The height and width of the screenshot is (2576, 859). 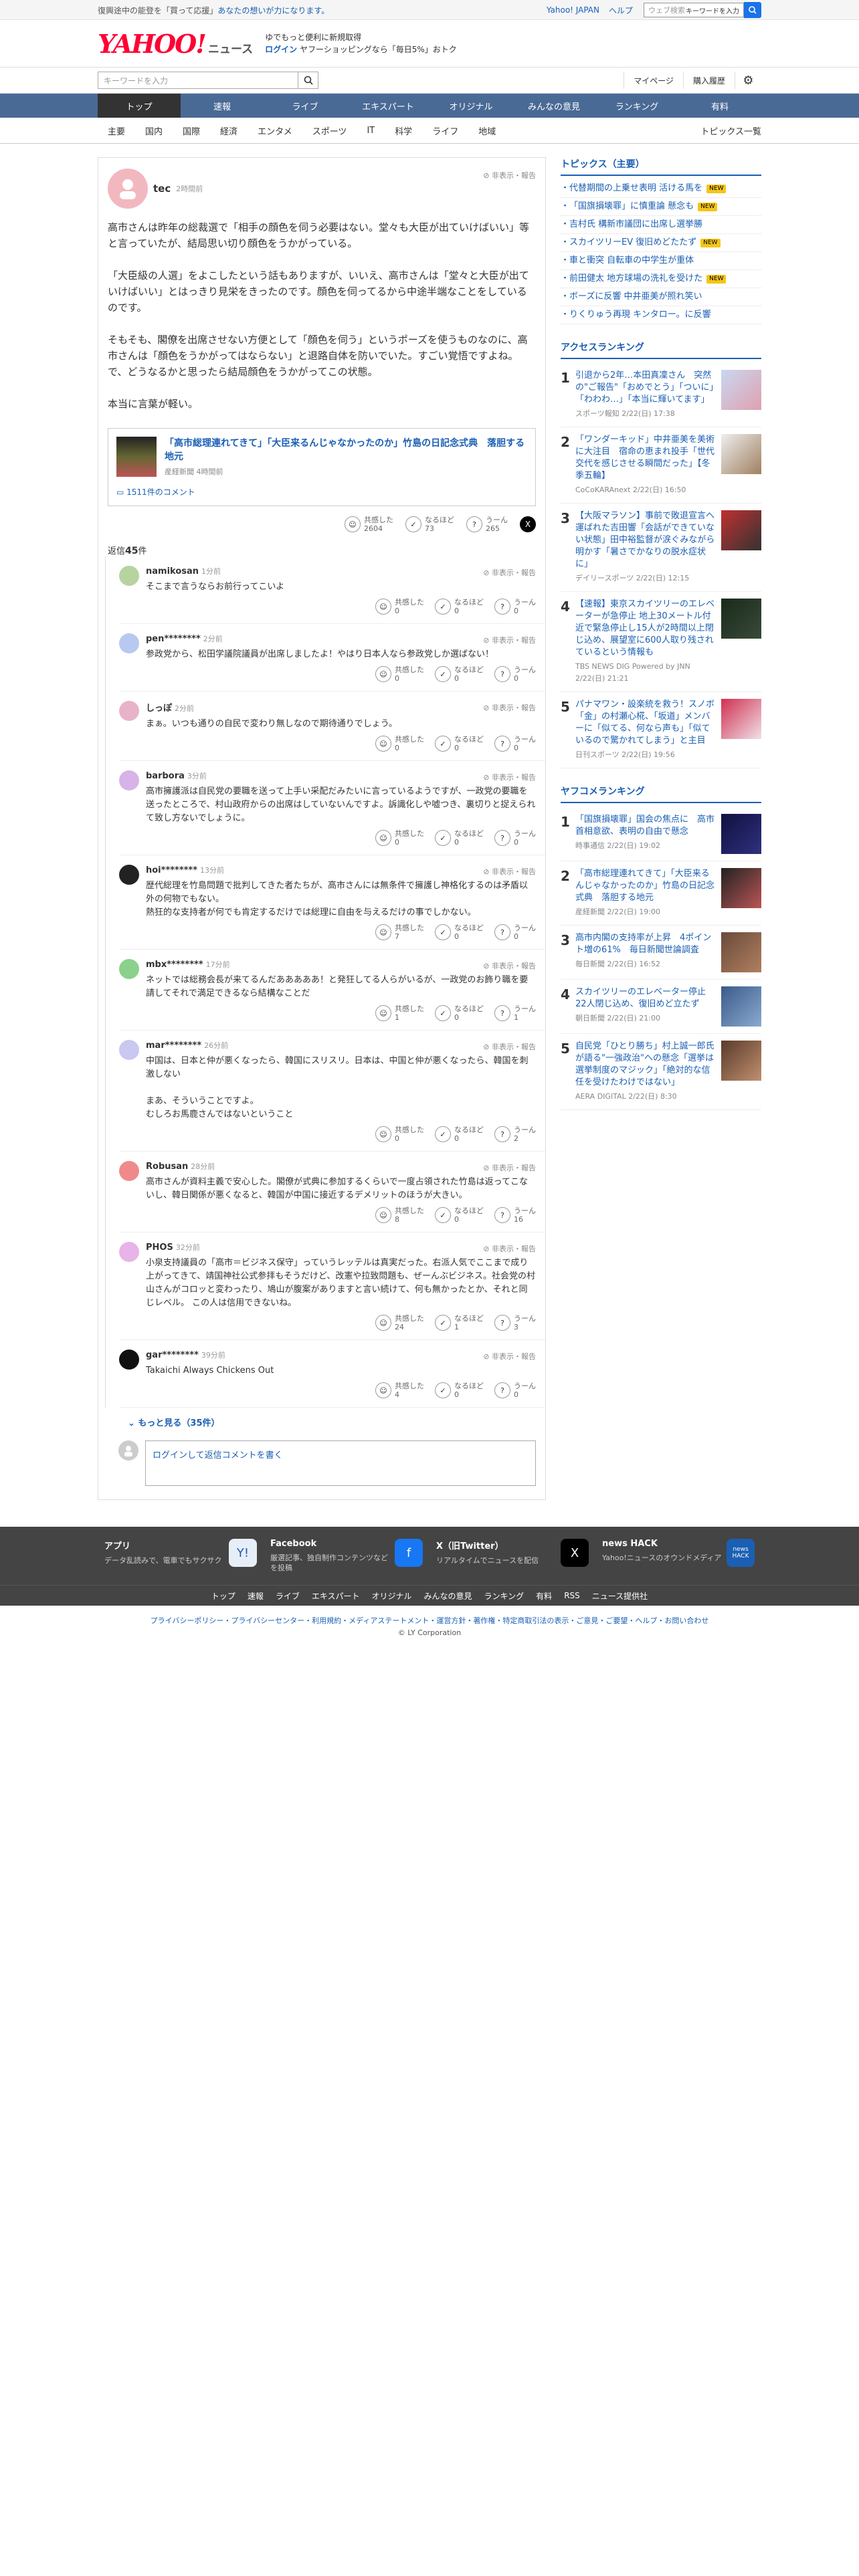 I want to click on footer-nav-item: みんなの意見, so click(x=448, y=1596).